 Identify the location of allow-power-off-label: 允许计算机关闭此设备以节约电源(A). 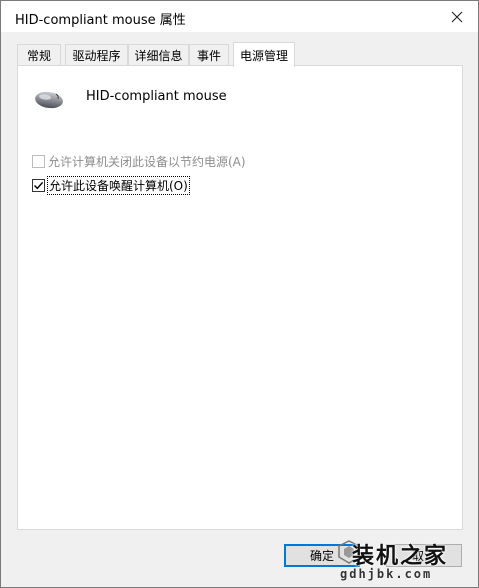
(147, 162).